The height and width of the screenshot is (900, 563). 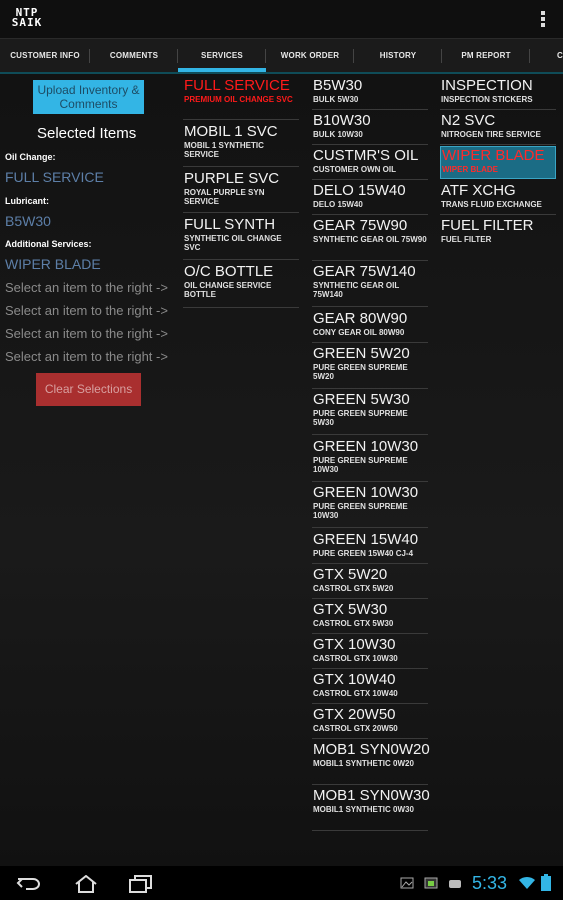 What do you see at coordinates (407, 883) in the screenshot?
I see `gallery-icon` at bounding box center [407, 883].